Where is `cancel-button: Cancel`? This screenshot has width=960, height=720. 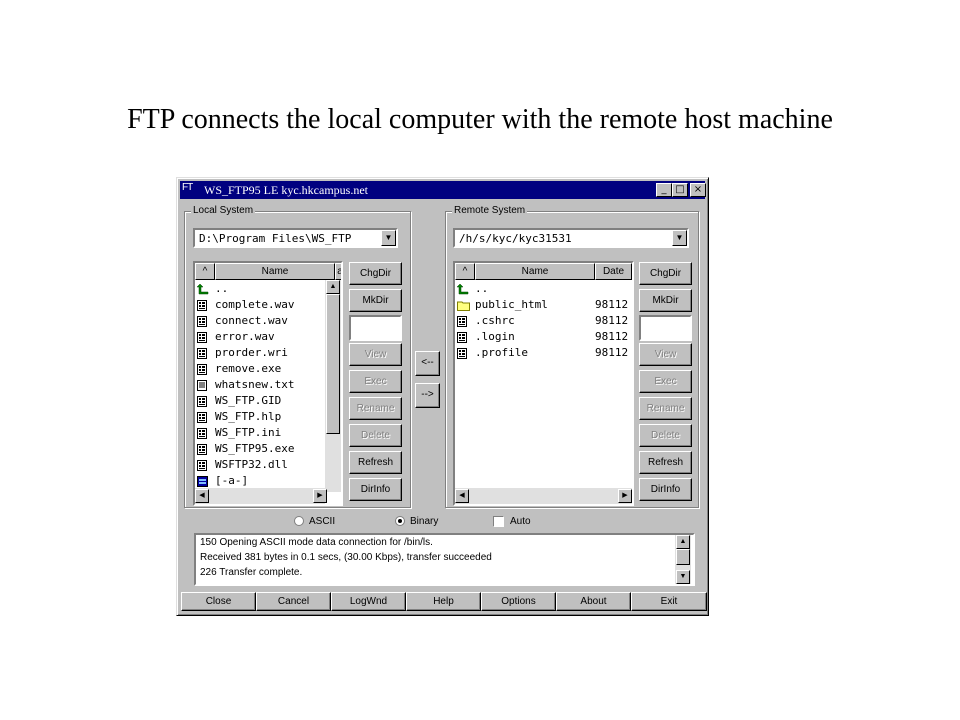
cancel-button: Cancel is located at coordinates (293, 601).